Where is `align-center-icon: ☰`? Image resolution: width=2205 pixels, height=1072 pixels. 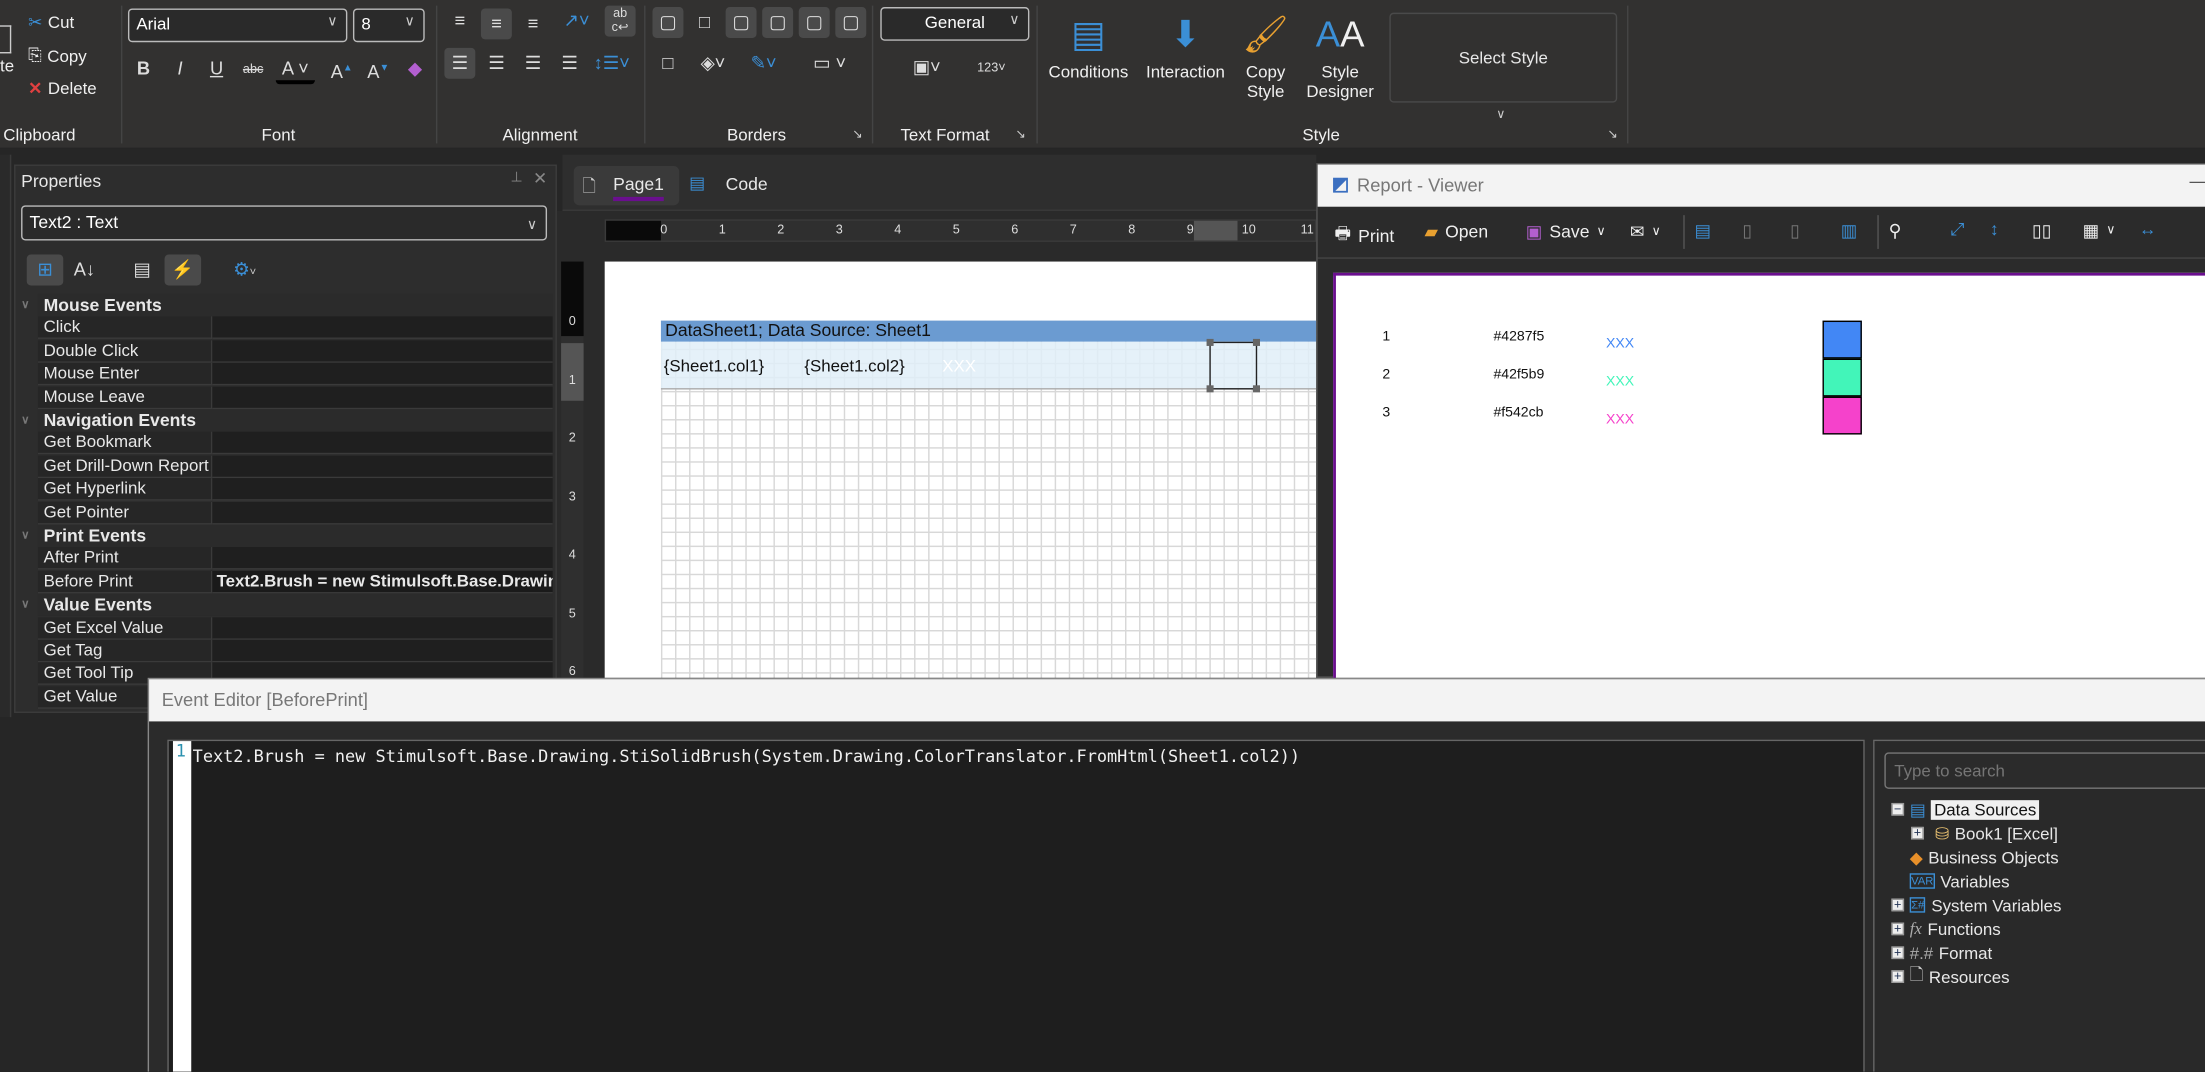
align-center-icon: ☰ is located at coordinates (496, 63).